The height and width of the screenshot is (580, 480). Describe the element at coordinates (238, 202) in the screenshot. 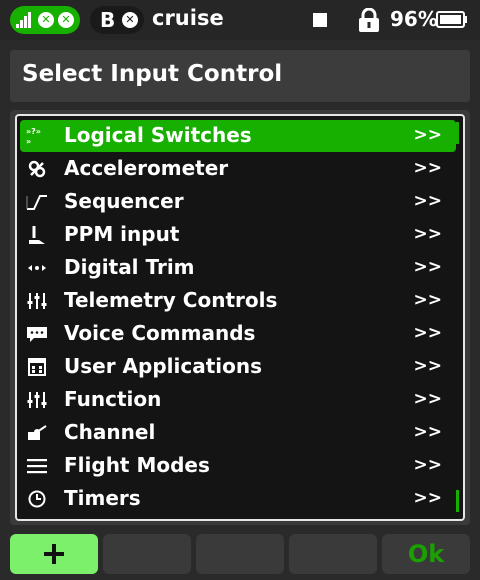

I see `list-item-sequencer: Sequencer >>` at that location.